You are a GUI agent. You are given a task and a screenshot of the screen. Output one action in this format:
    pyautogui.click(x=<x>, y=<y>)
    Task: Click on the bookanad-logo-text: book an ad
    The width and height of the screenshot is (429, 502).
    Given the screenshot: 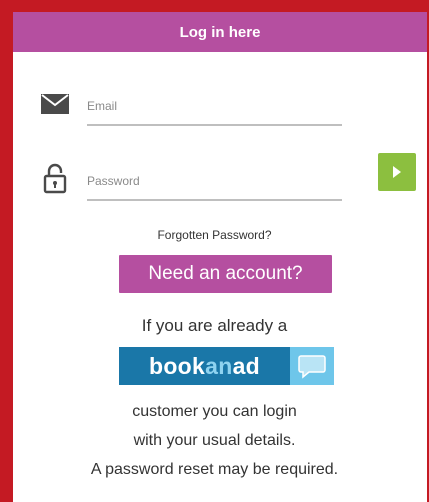 What is the action you would take?
    pyautogui.click(x=204, y=366)
    